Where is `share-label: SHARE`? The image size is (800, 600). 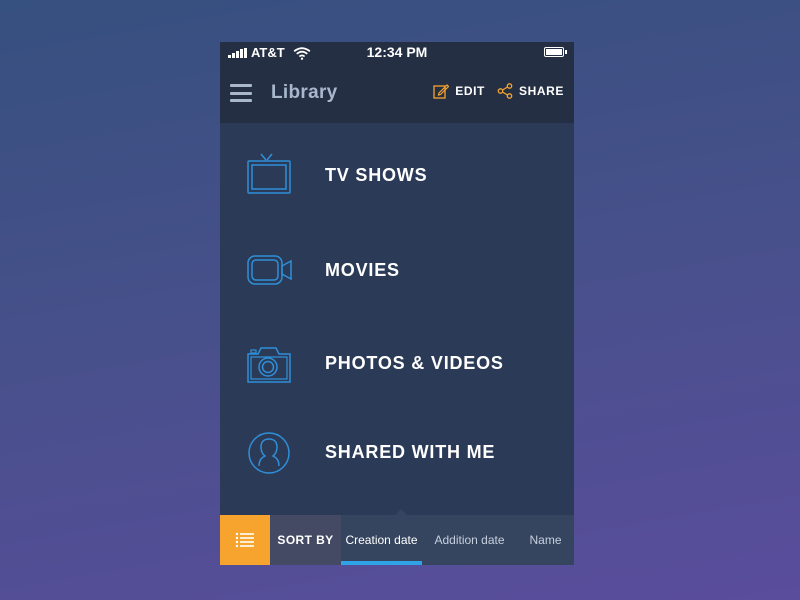
share-label: SHARE is located at coordinates (541, 91).